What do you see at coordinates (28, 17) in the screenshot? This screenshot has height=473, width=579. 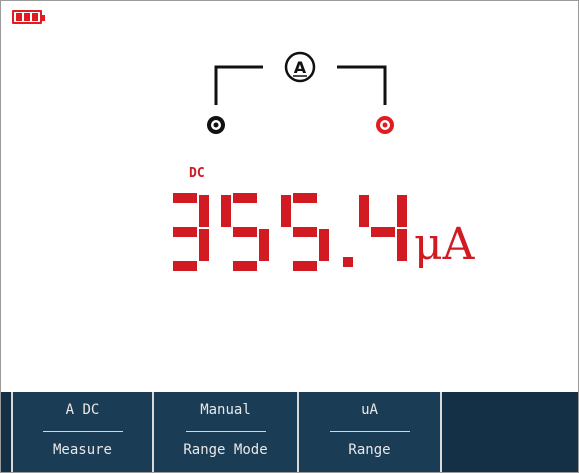 I see `battery-icon` at bounding box center [28, 17].